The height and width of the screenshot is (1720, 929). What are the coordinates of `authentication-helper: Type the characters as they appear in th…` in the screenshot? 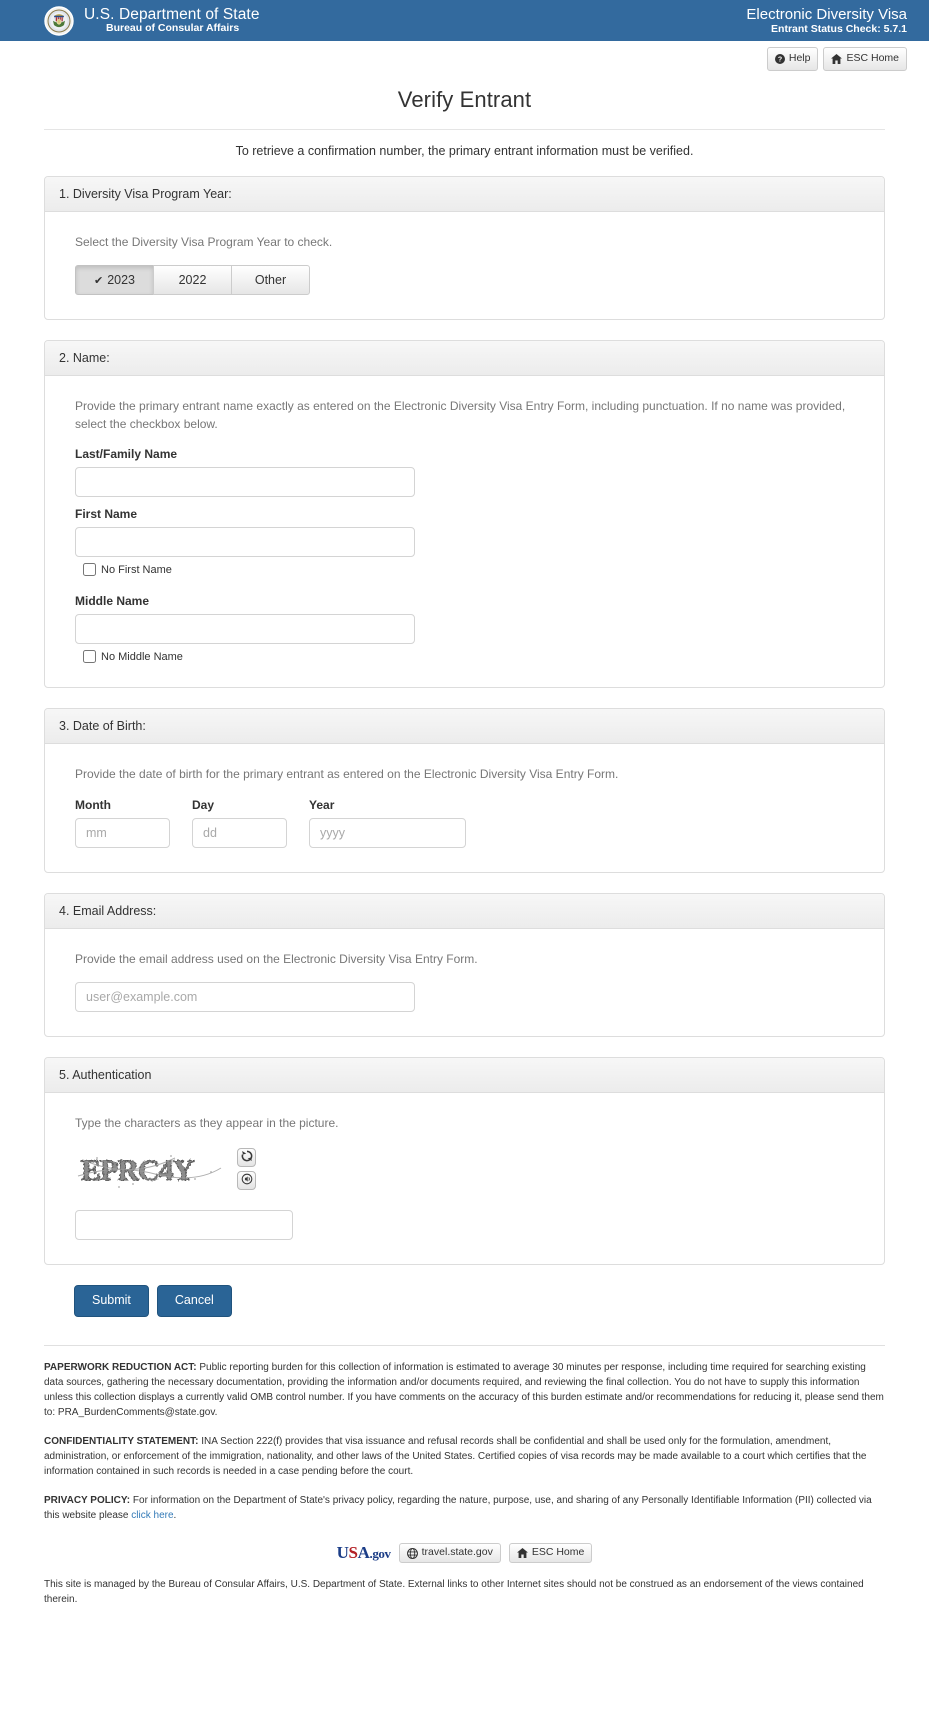 It's located at (207, 1122).